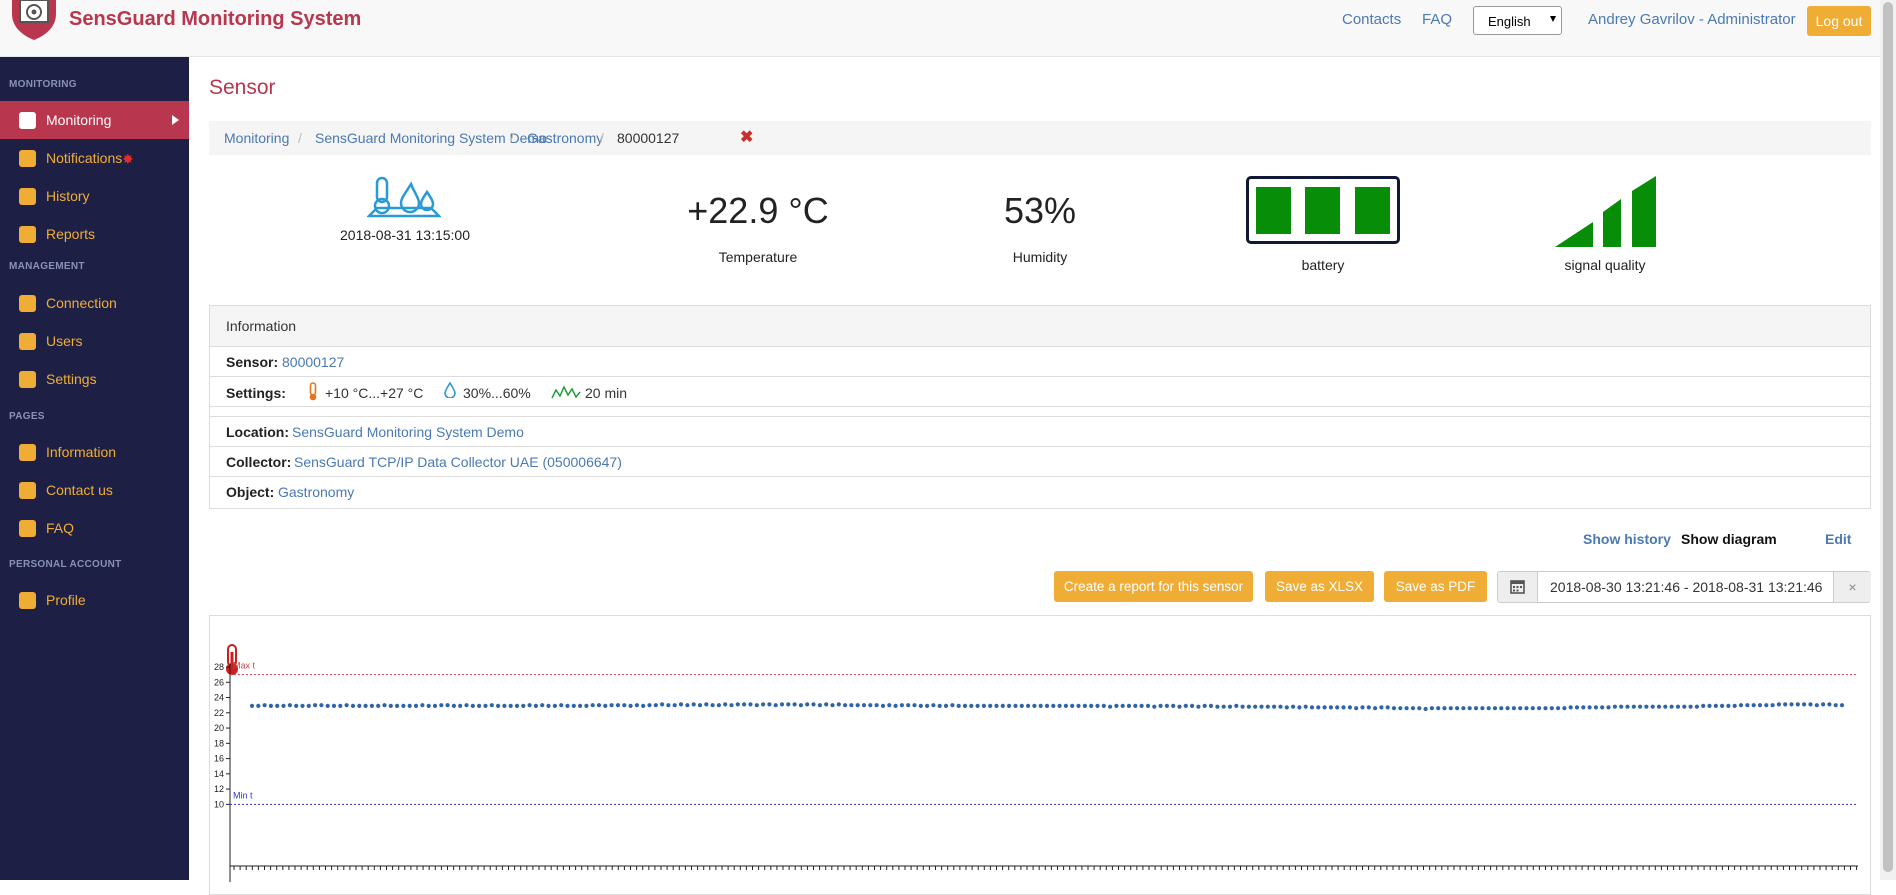 This screenshot has width=1896, height=895. What do you see at coordinates (1319, 586) in the screenshot?
I see `save-xlsx-button: Save as XLSX` at bounding box center [1319, 586].